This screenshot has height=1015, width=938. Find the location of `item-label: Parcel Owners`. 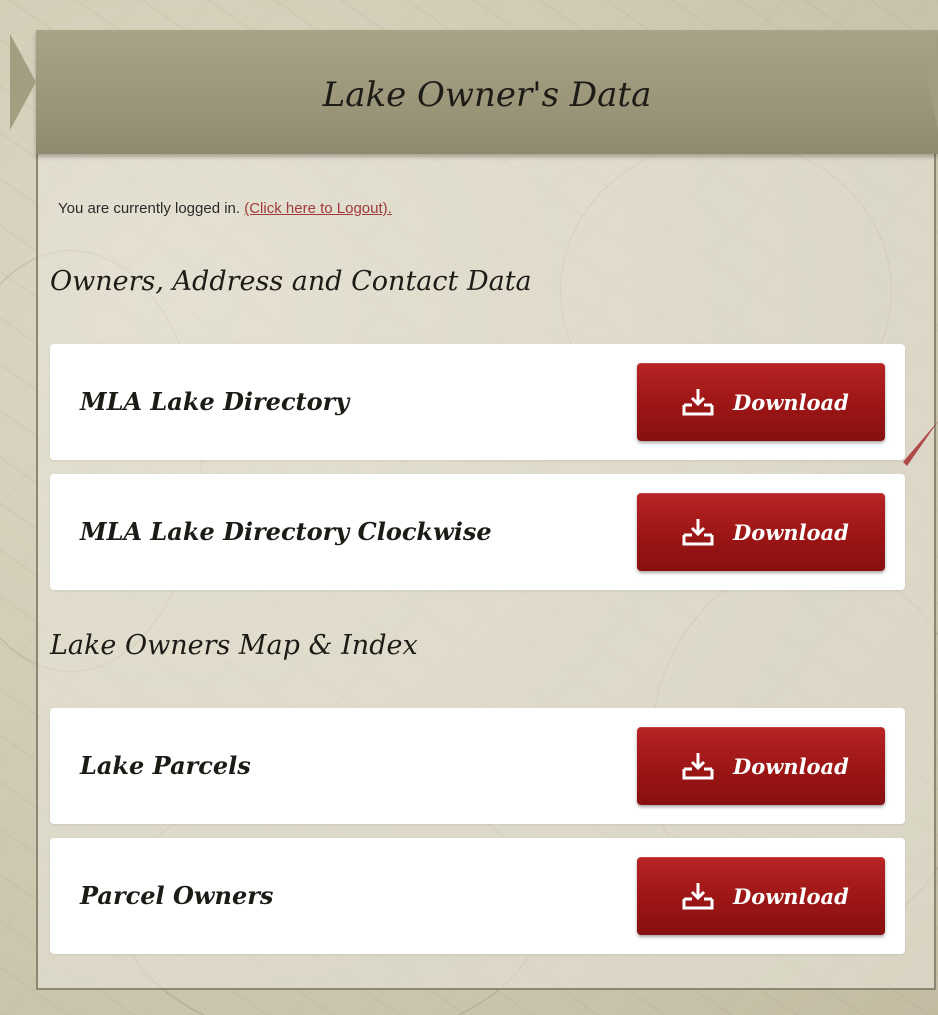

item-label: Parcel Owners is located at coordinates (177, 895).